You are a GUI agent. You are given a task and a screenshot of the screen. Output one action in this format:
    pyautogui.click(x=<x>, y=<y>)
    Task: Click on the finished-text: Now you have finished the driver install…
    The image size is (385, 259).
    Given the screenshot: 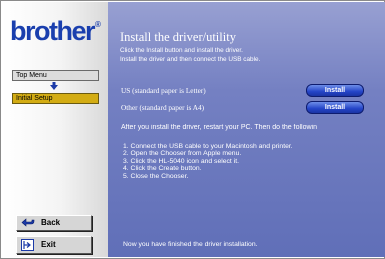 What is the action you would take?
    pyautogui.click(x=190, y=244)
    